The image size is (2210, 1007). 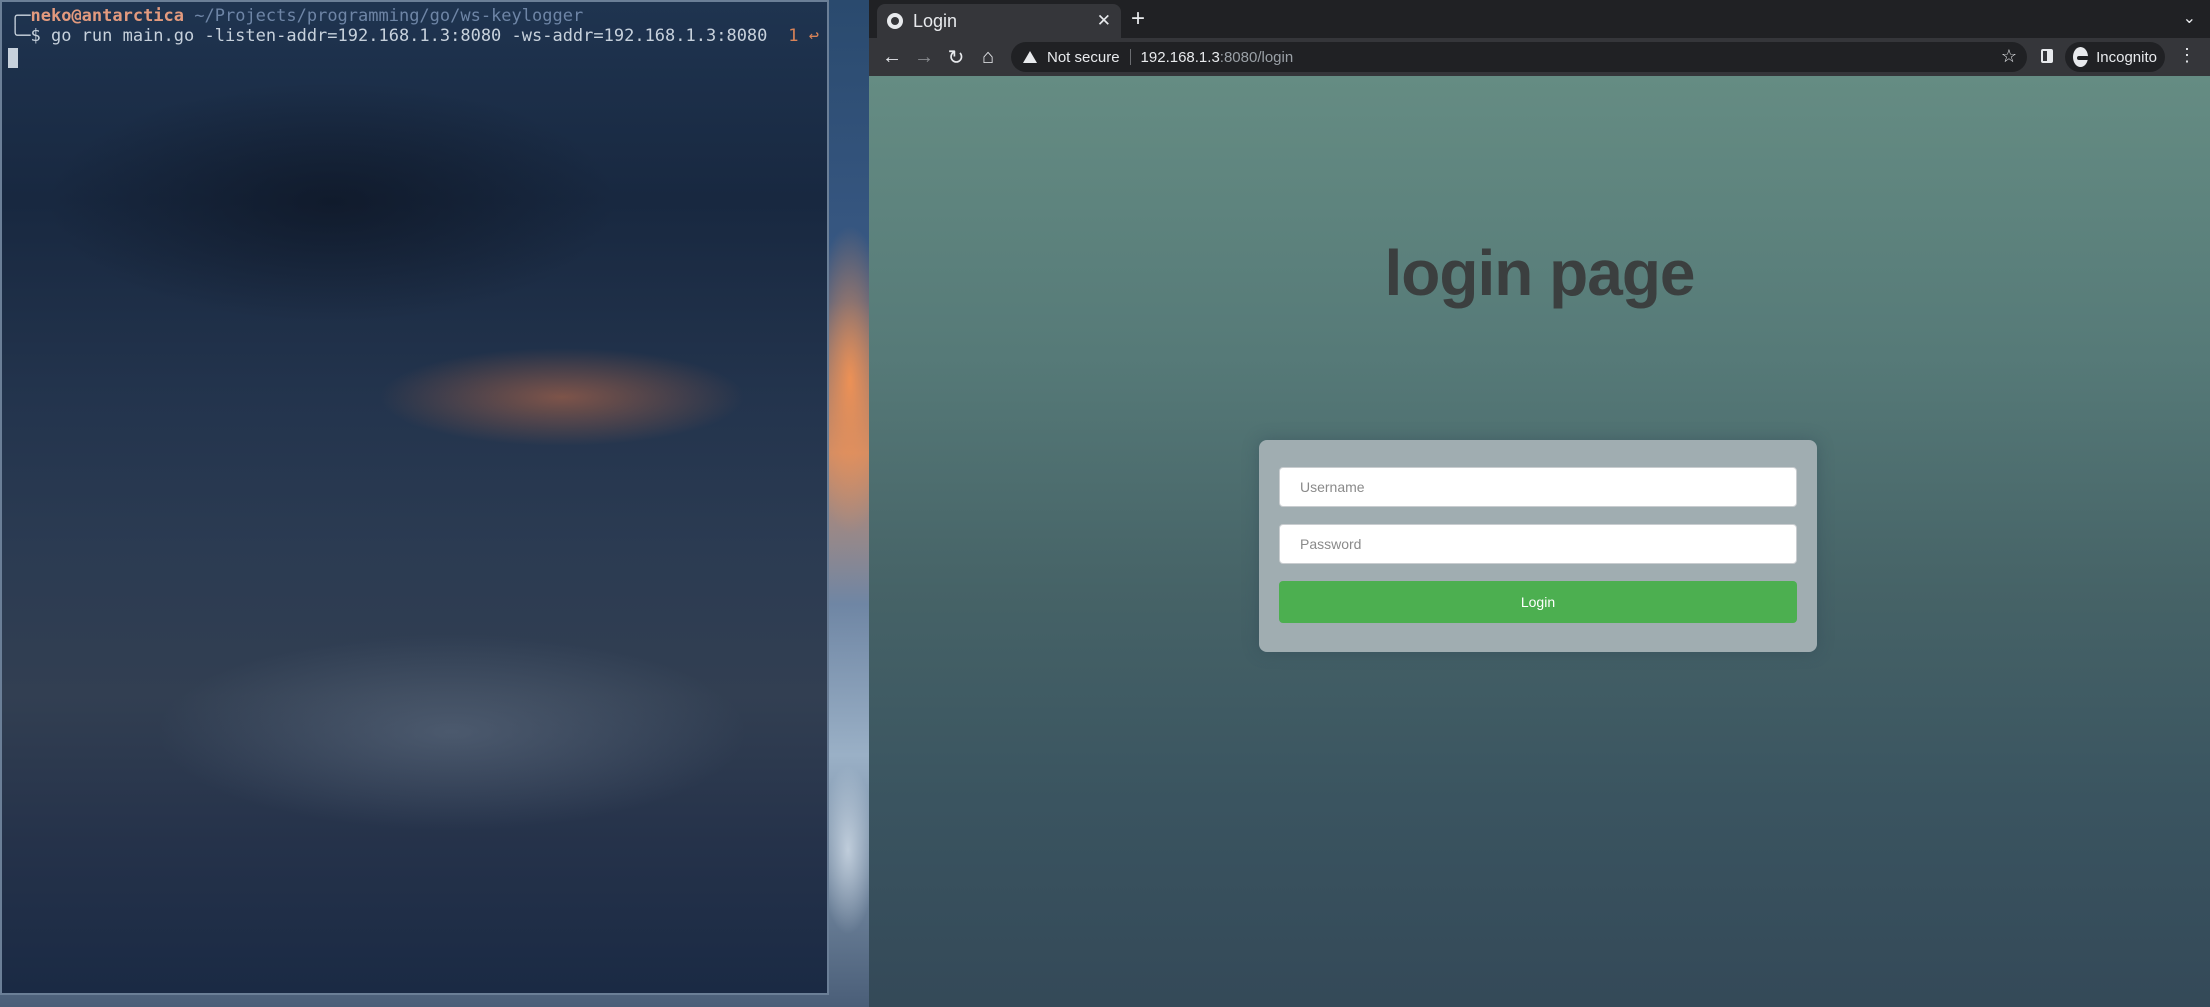 I want to click on url-host: 192.168.1.3, so click(x=1180, y=57).